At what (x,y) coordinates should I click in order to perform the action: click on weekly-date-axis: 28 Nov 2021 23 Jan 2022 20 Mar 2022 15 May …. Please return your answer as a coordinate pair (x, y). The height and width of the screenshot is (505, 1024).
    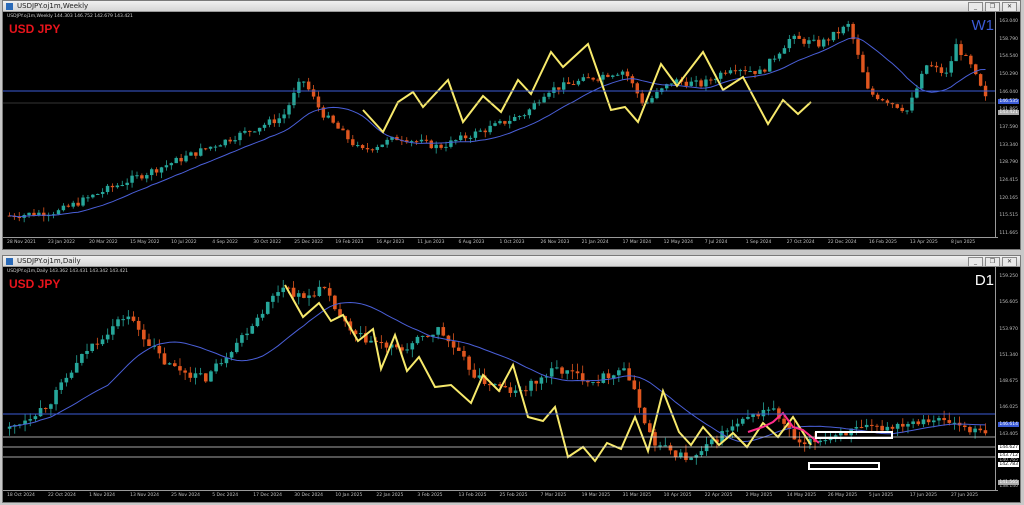
    Looking at the image, I should click on (500, 242).